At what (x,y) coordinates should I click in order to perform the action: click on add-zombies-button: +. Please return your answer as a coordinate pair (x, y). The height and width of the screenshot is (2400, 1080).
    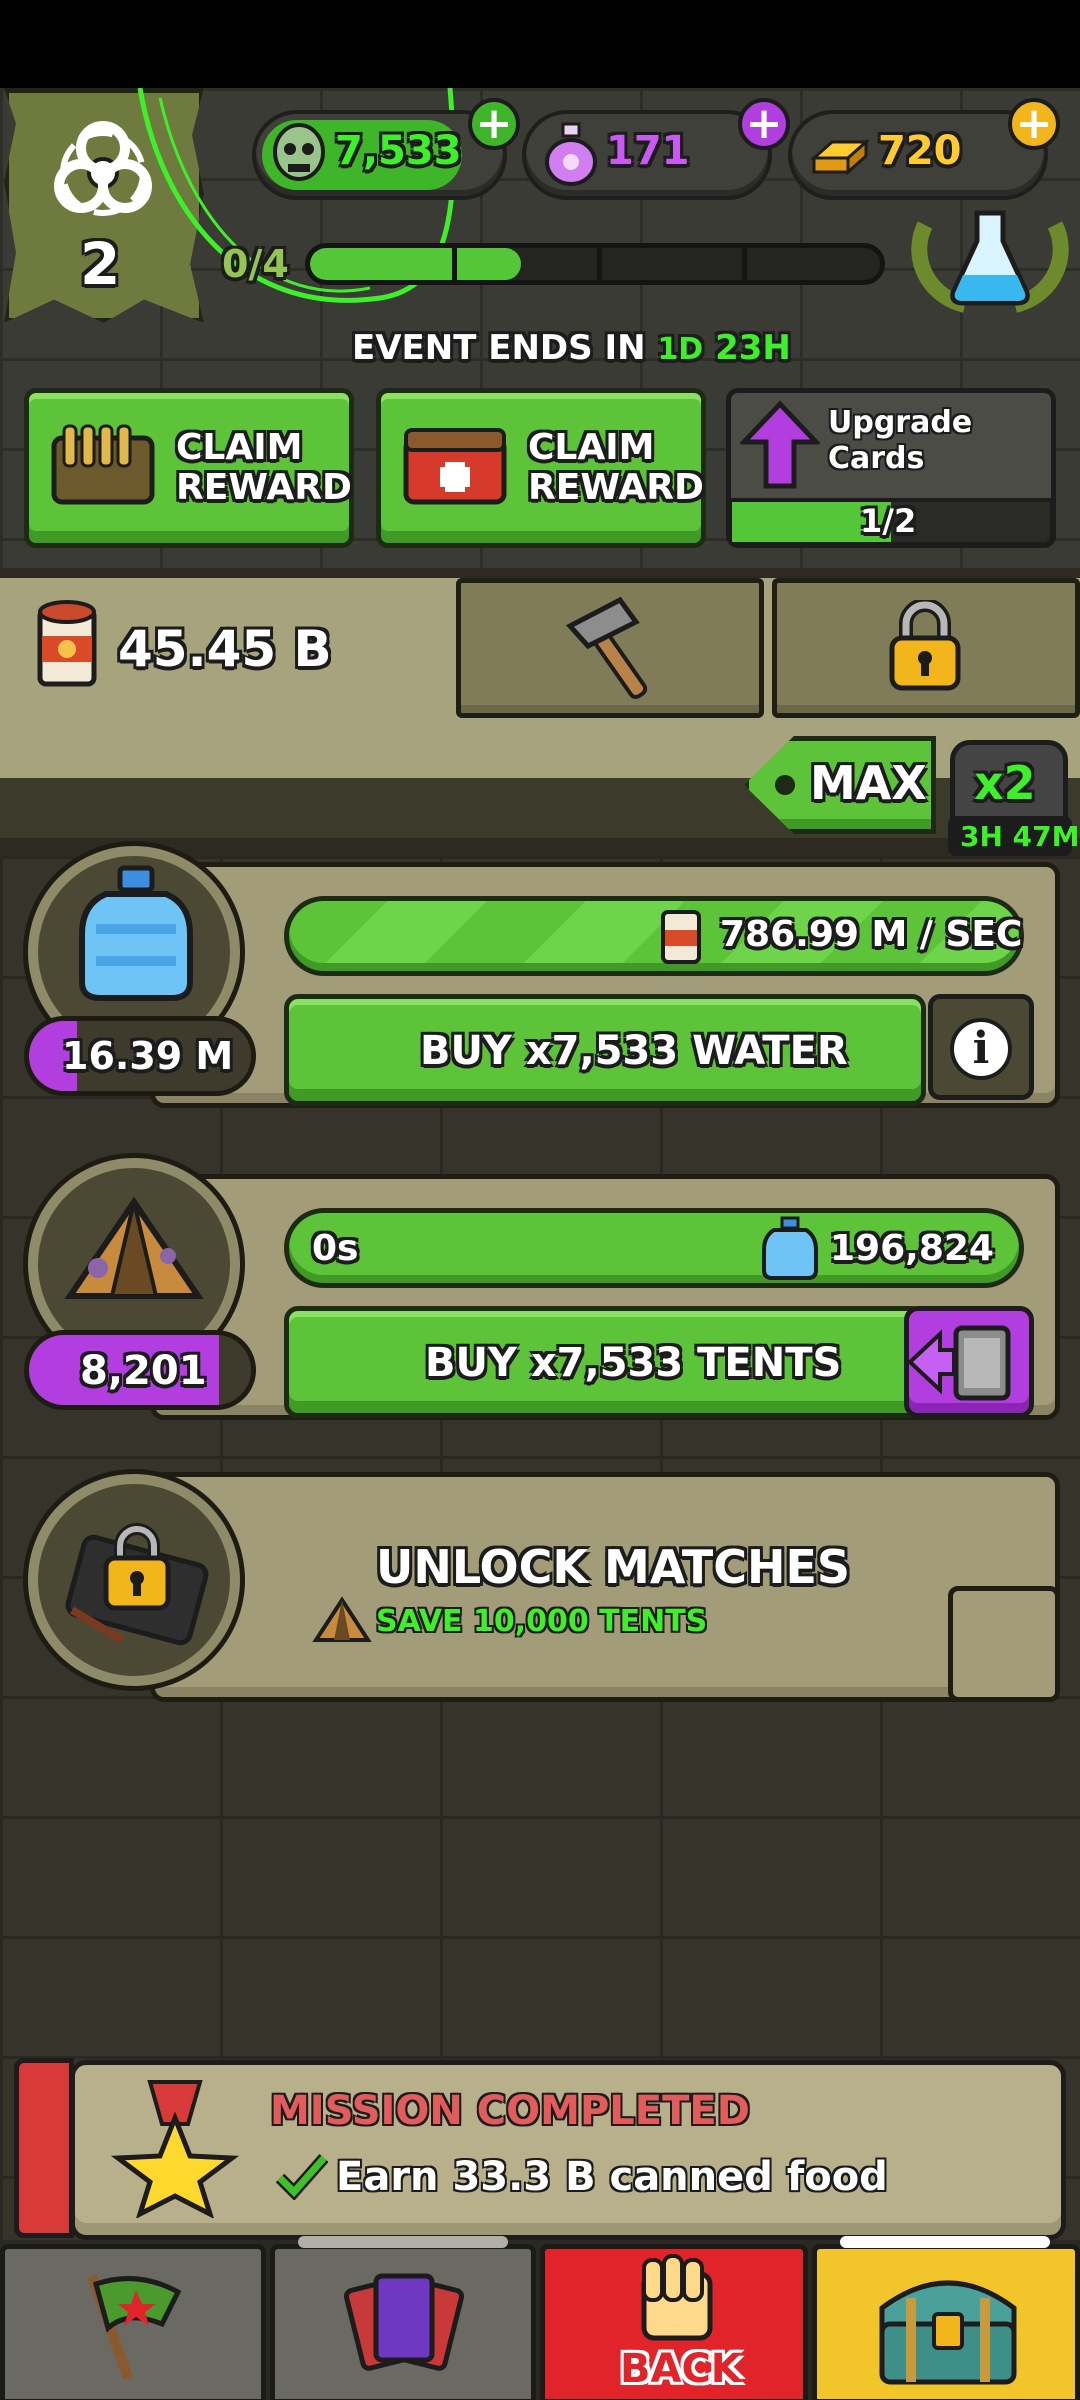
    Looking at the image, I should click on (494, 124).